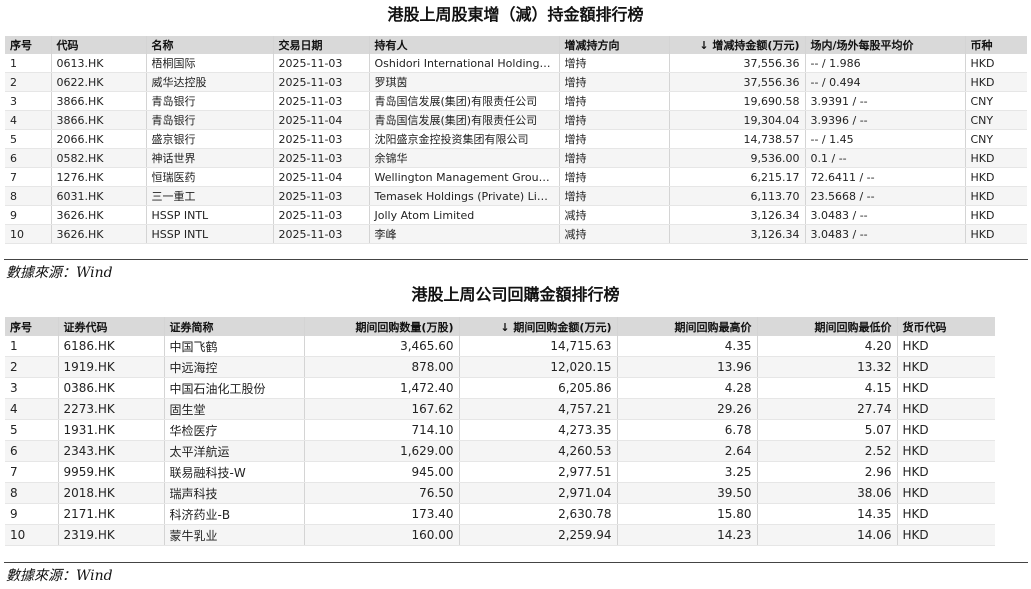  What do you see at coordinates (464, 196) in the screenshot?
I see `cell-holder: Temasek Holdings (Private) Limited` at bounding box center [464, 196].